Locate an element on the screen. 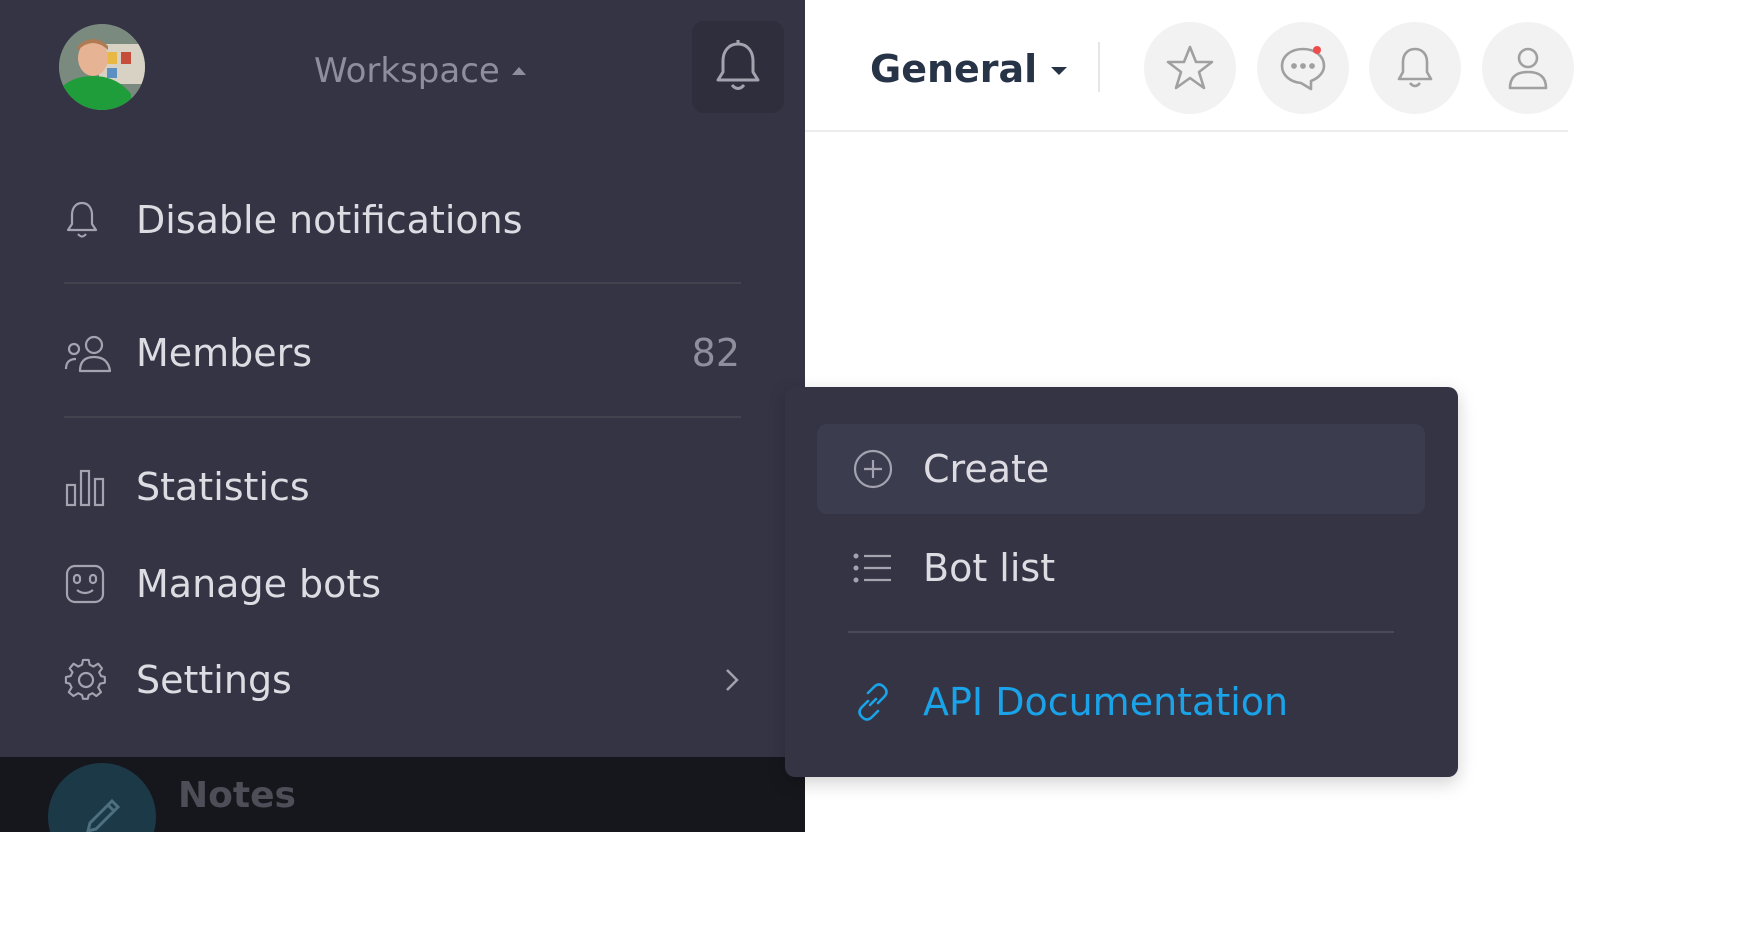 This screenshot has width=1752, height=930. menu-item-settings: Settings is located at coordinates (402, 680).